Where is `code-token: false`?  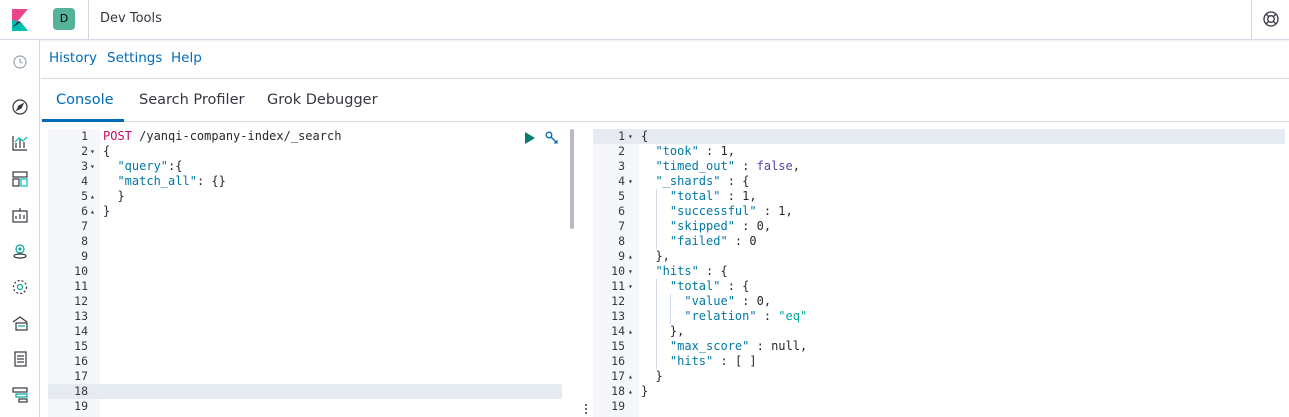 code-token: false is located at coordinates (774, 166).